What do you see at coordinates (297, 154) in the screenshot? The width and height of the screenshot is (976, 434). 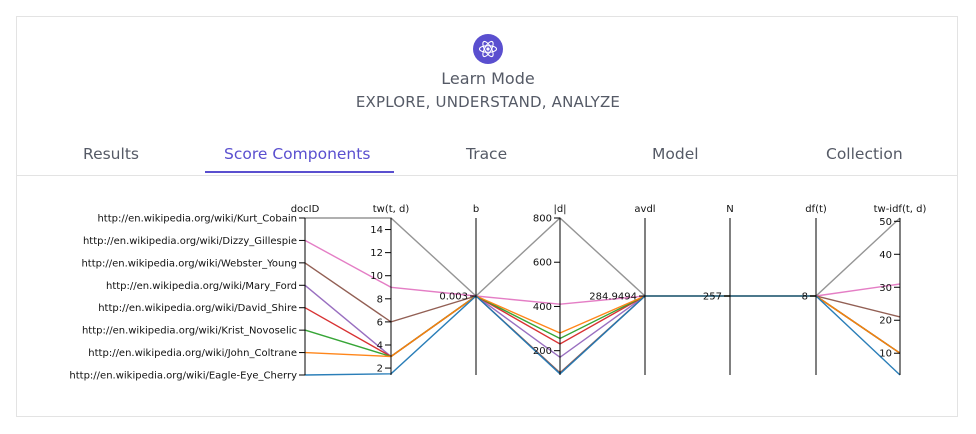 I see `tab-score-components: Score Components` at bounding box center [297, 154].